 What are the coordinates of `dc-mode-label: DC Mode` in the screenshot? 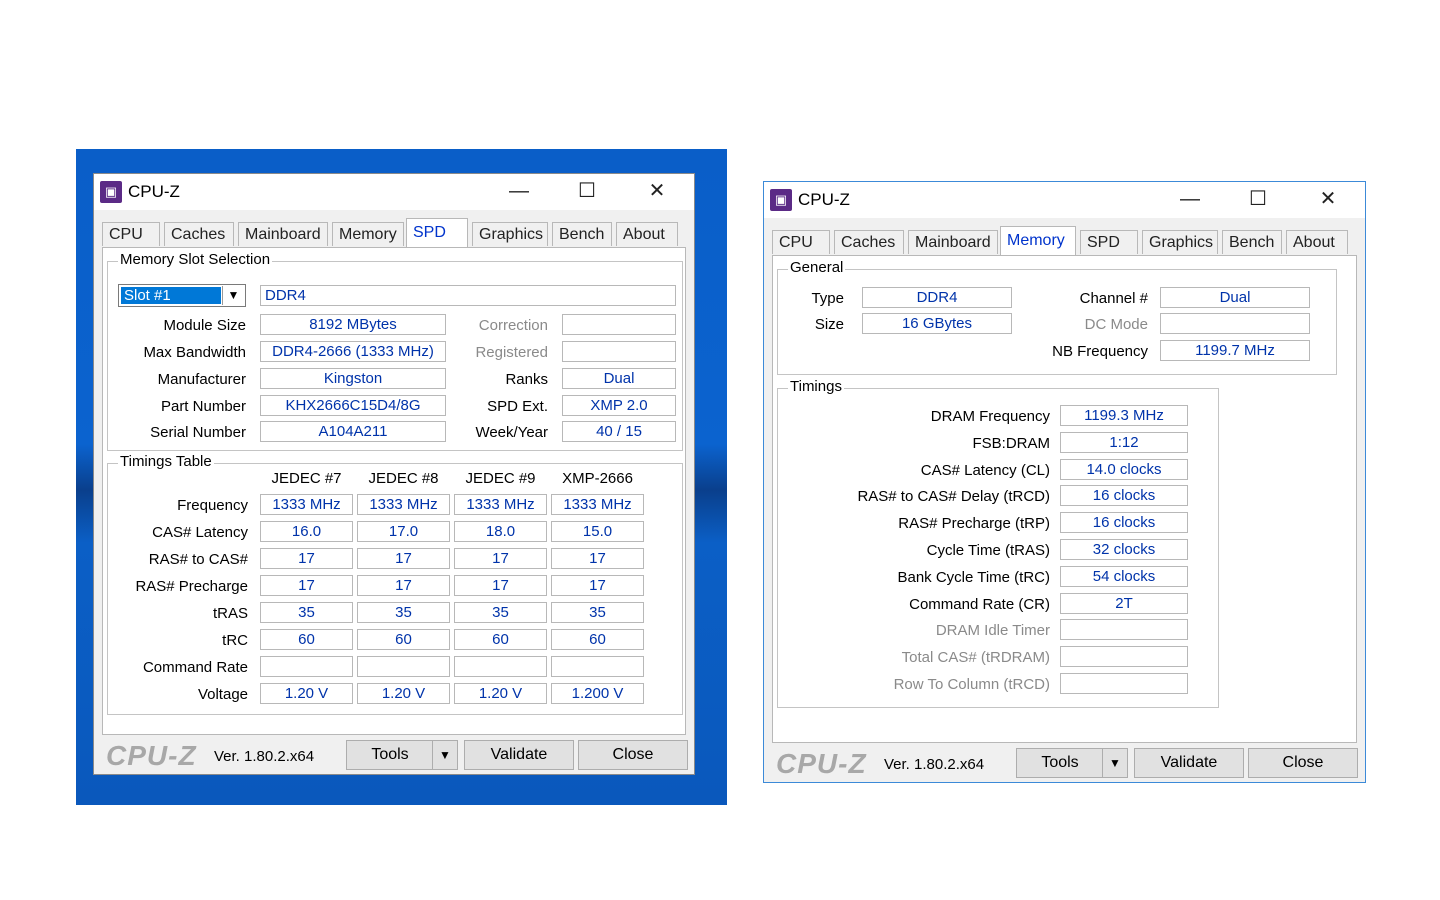 It's located at (1116, 324).